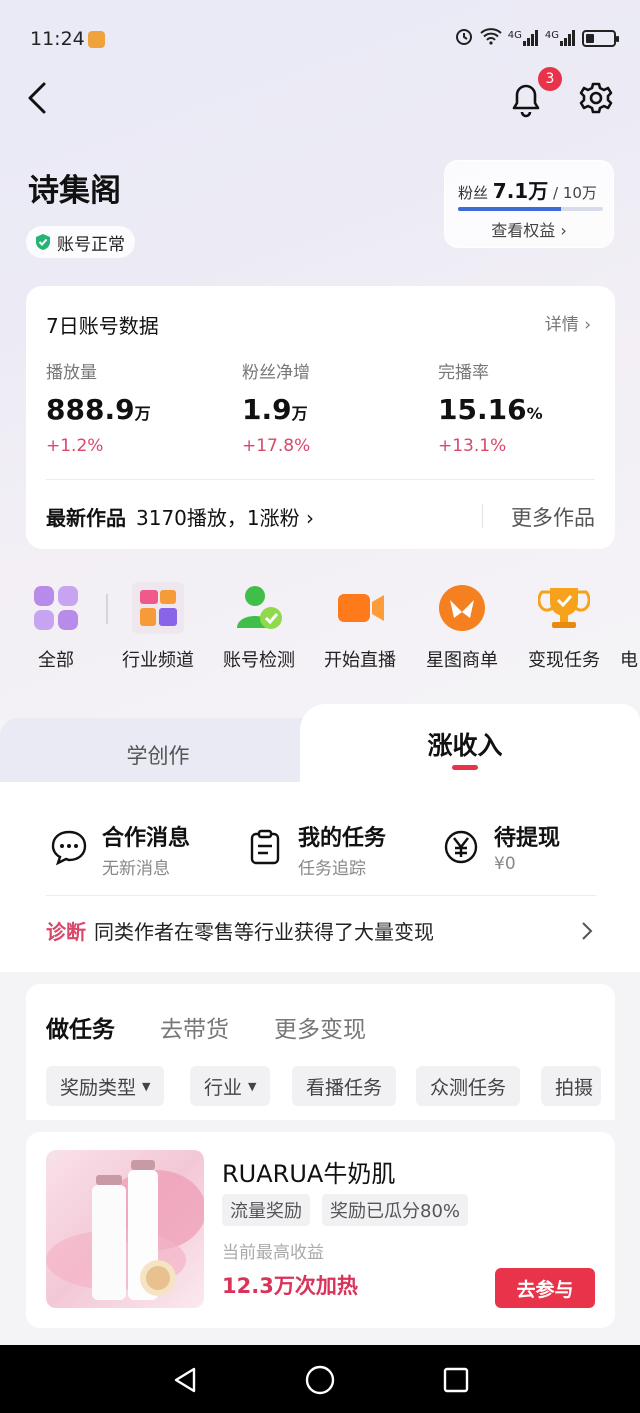 The height and width of the screenshot is (1413, 640). I want to click on filter-label: 众测任务, so click(468, 1087).